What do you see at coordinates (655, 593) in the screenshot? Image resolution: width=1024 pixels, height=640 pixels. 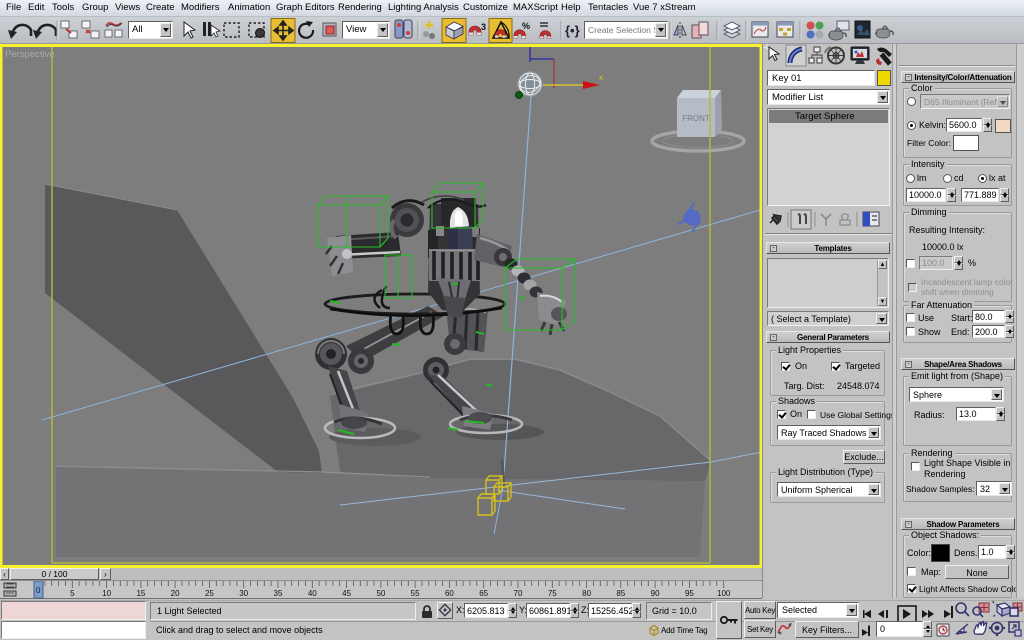 I see `svg-text: 90` at bounding box center [655, 593].